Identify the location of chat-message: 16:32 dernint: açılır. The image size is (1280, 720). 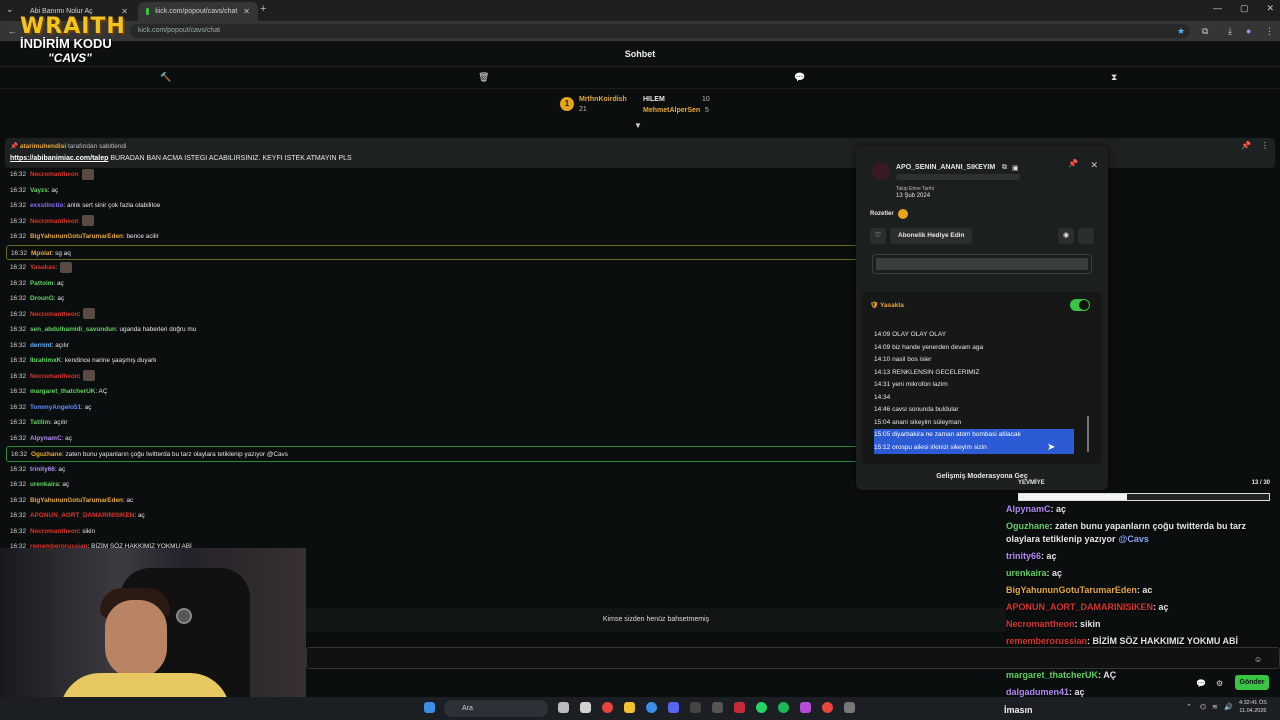
(432, 346).